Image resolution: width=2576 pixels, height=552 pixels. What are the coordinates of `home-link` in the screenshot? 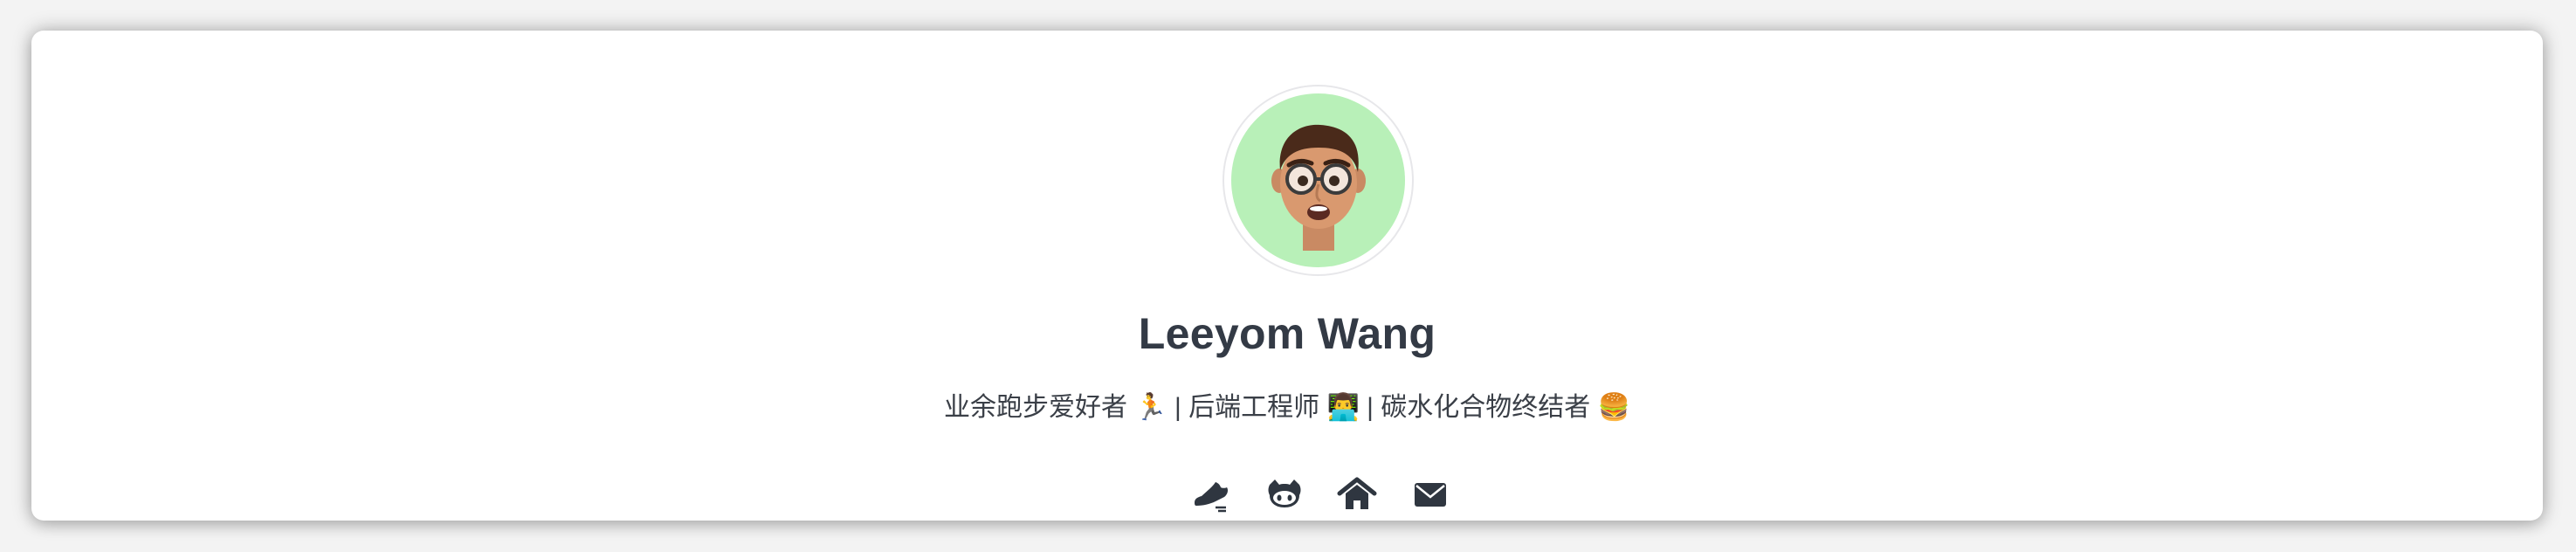 It's located at (1357, 494).